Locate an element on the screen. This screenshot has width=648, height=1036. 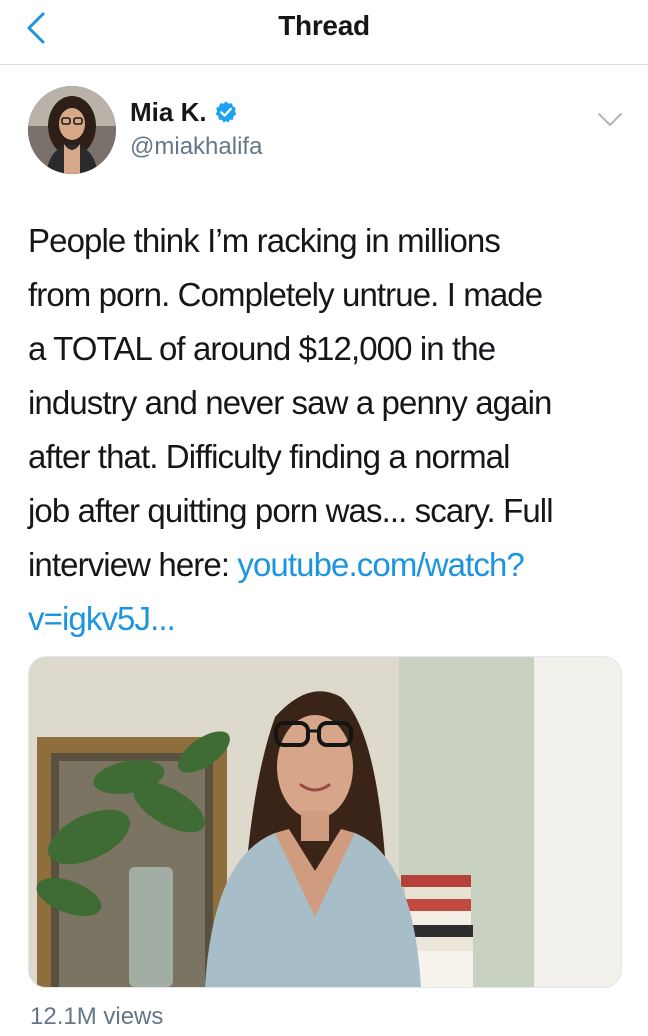
author-name-row: Mia K. is located at coordinates (184, 112).